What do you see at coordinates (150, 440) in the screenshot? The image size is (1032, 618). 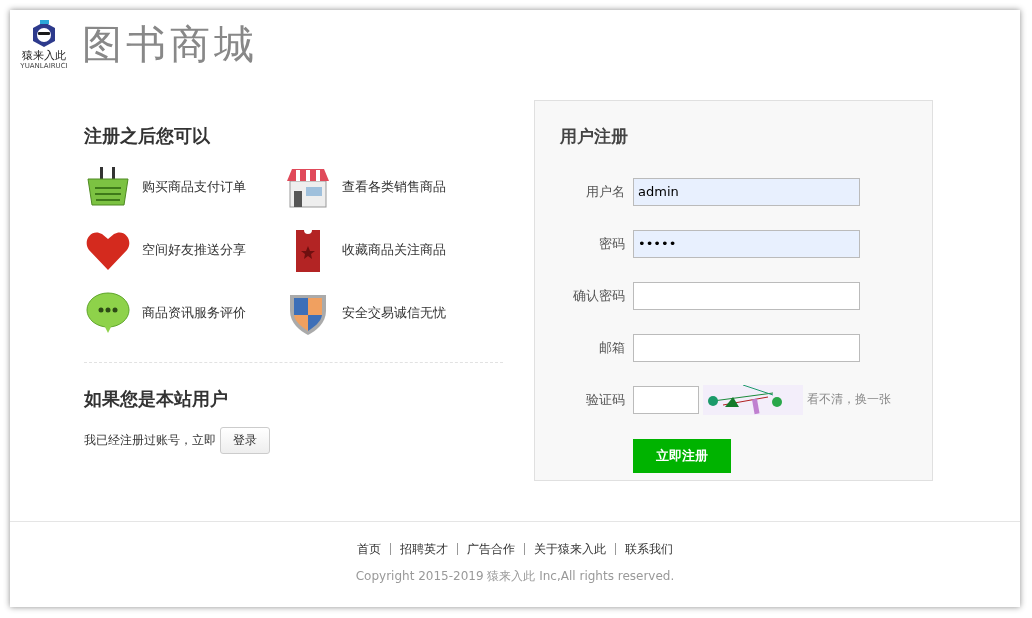 I see `login-prompt: 我已经注册过账号，立即` at bounding box center [150, 440].